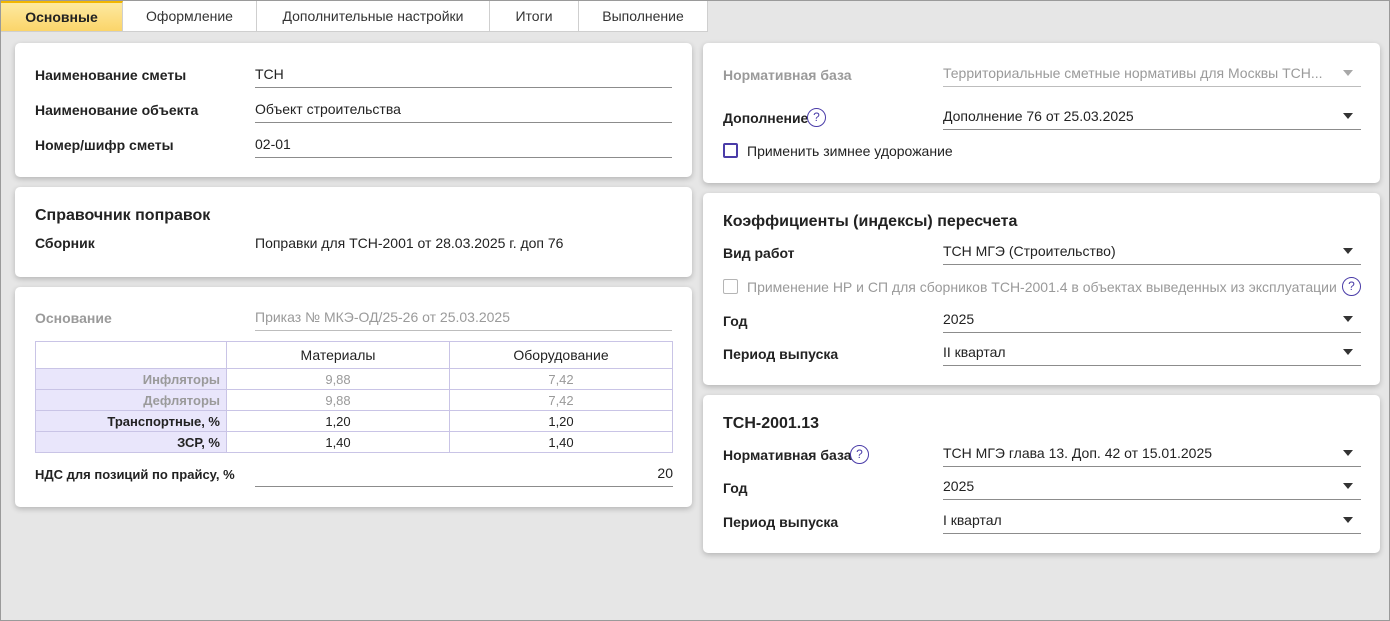 This screenshot has width=1390, height=621. I want to click on winter-surcharge-label: Применить зимнее удорожание, so click(850, 151).